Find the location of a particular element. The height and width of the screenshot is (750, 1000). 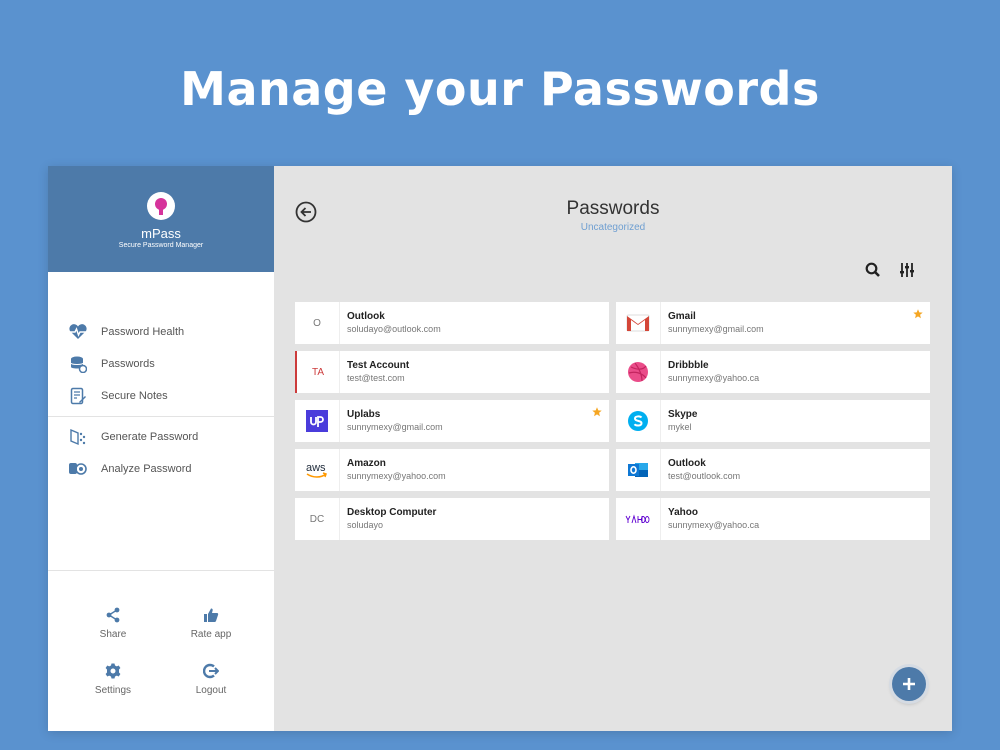

svg-text: aws is located at coordinates (316, 468).